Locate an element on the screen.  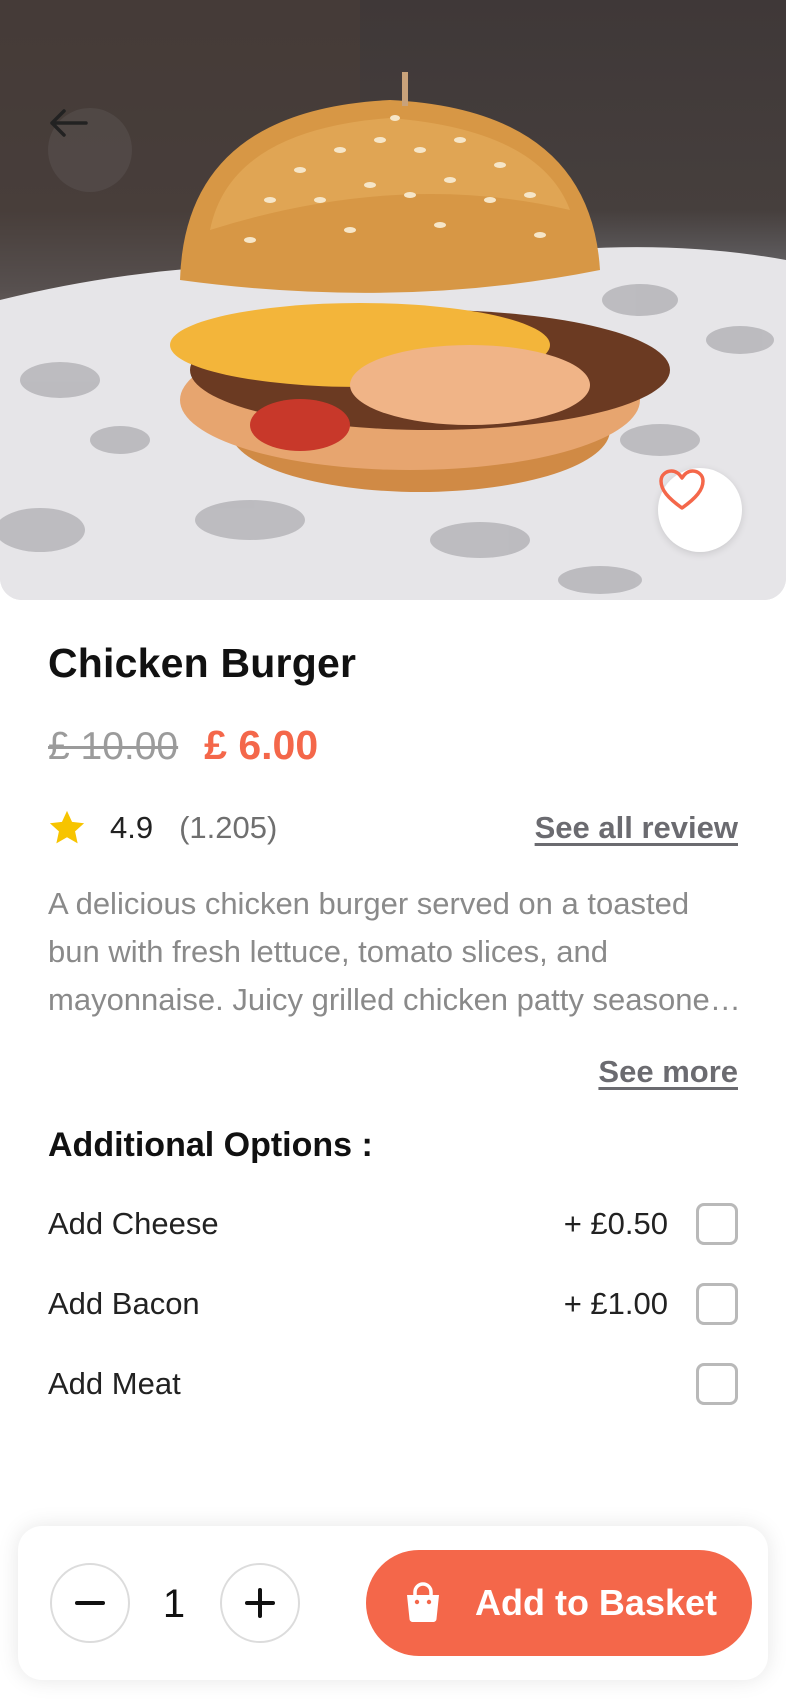
option-add-meat: Add Meat is located at coordinates (393, 1384).